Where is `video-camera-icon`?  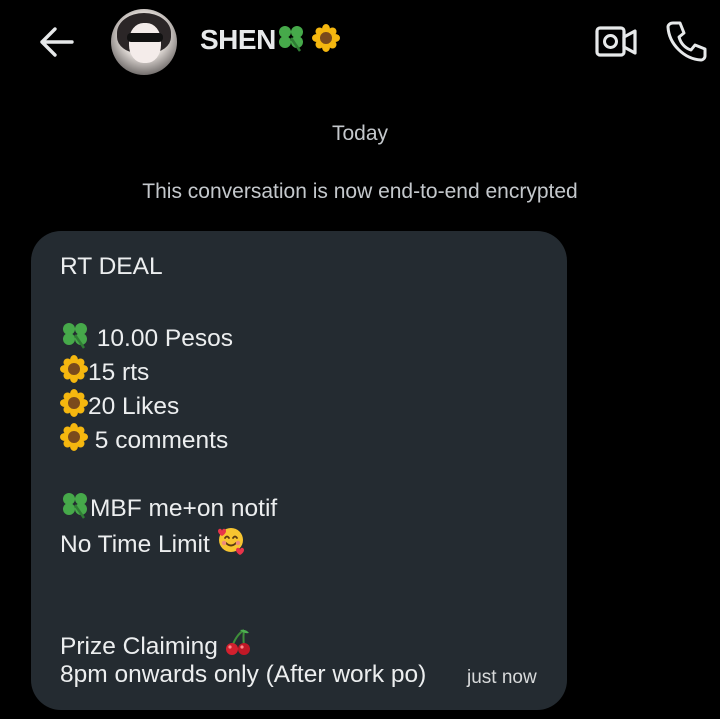
video-camera-icon is located at coordinates (616, 41).